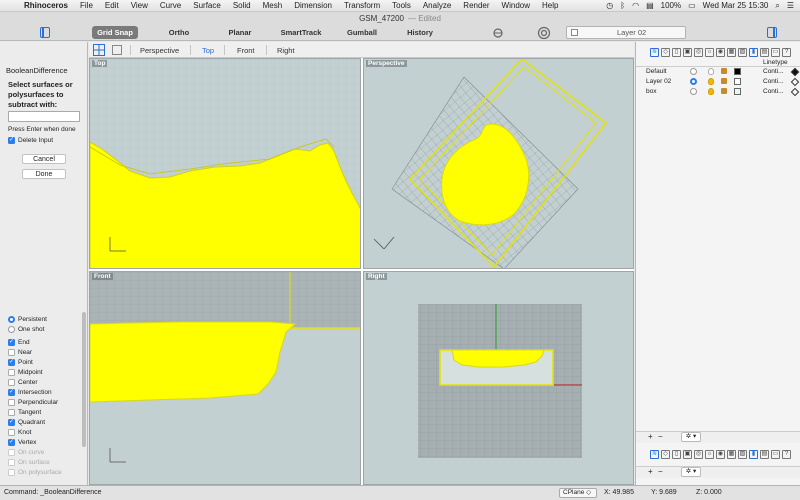 Image resolution: width=800 pixels, height=500 pixels. I want to click on viewport-front: Front, so click(225, 378).